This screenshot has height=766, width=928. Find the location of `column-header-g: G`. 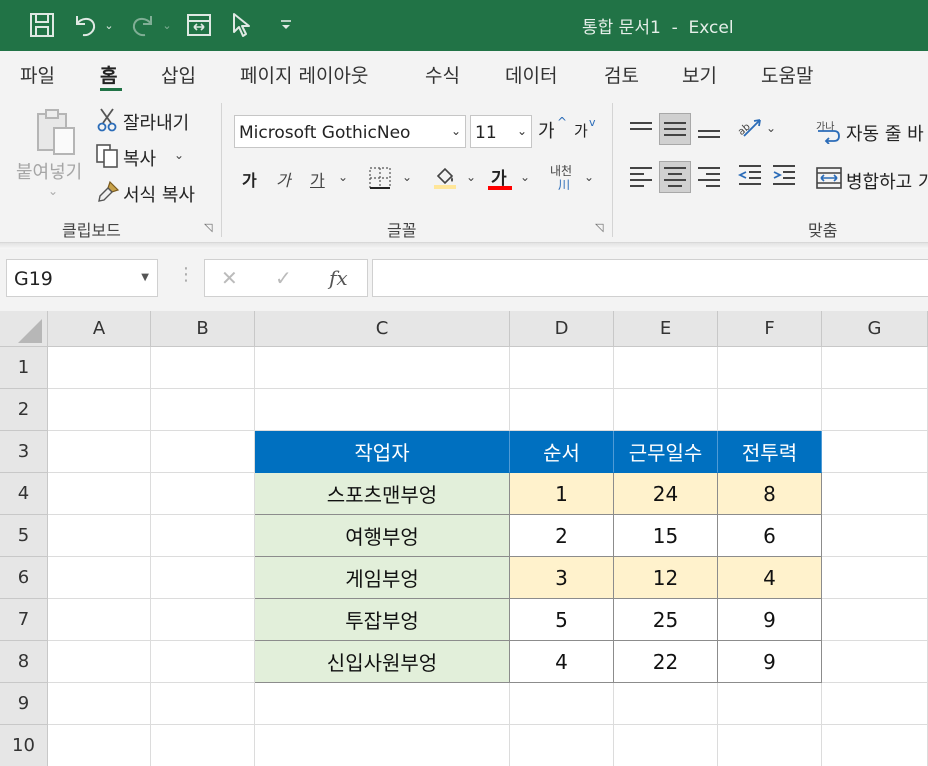

column-header-g: G is located at coordinates (875, 329).